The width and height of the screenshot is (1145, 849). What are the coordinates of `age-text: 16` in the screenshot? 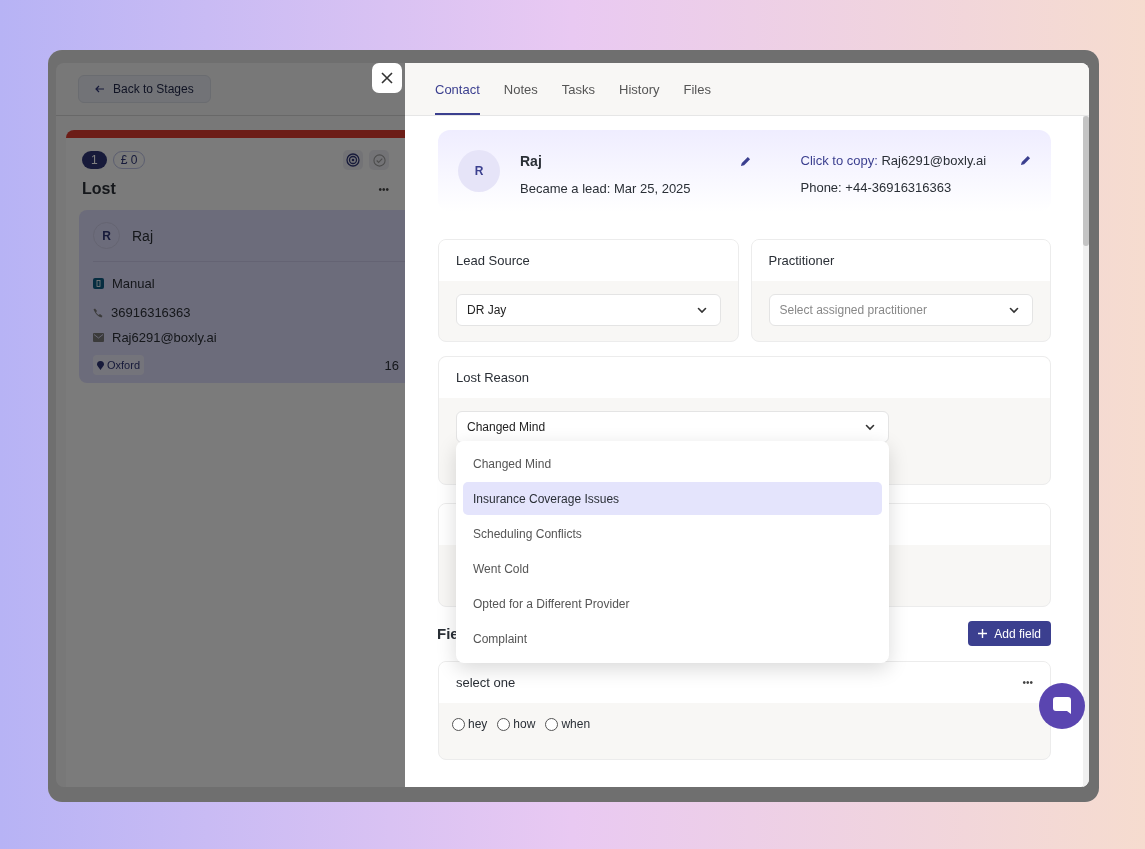 It's located at (391, 365).